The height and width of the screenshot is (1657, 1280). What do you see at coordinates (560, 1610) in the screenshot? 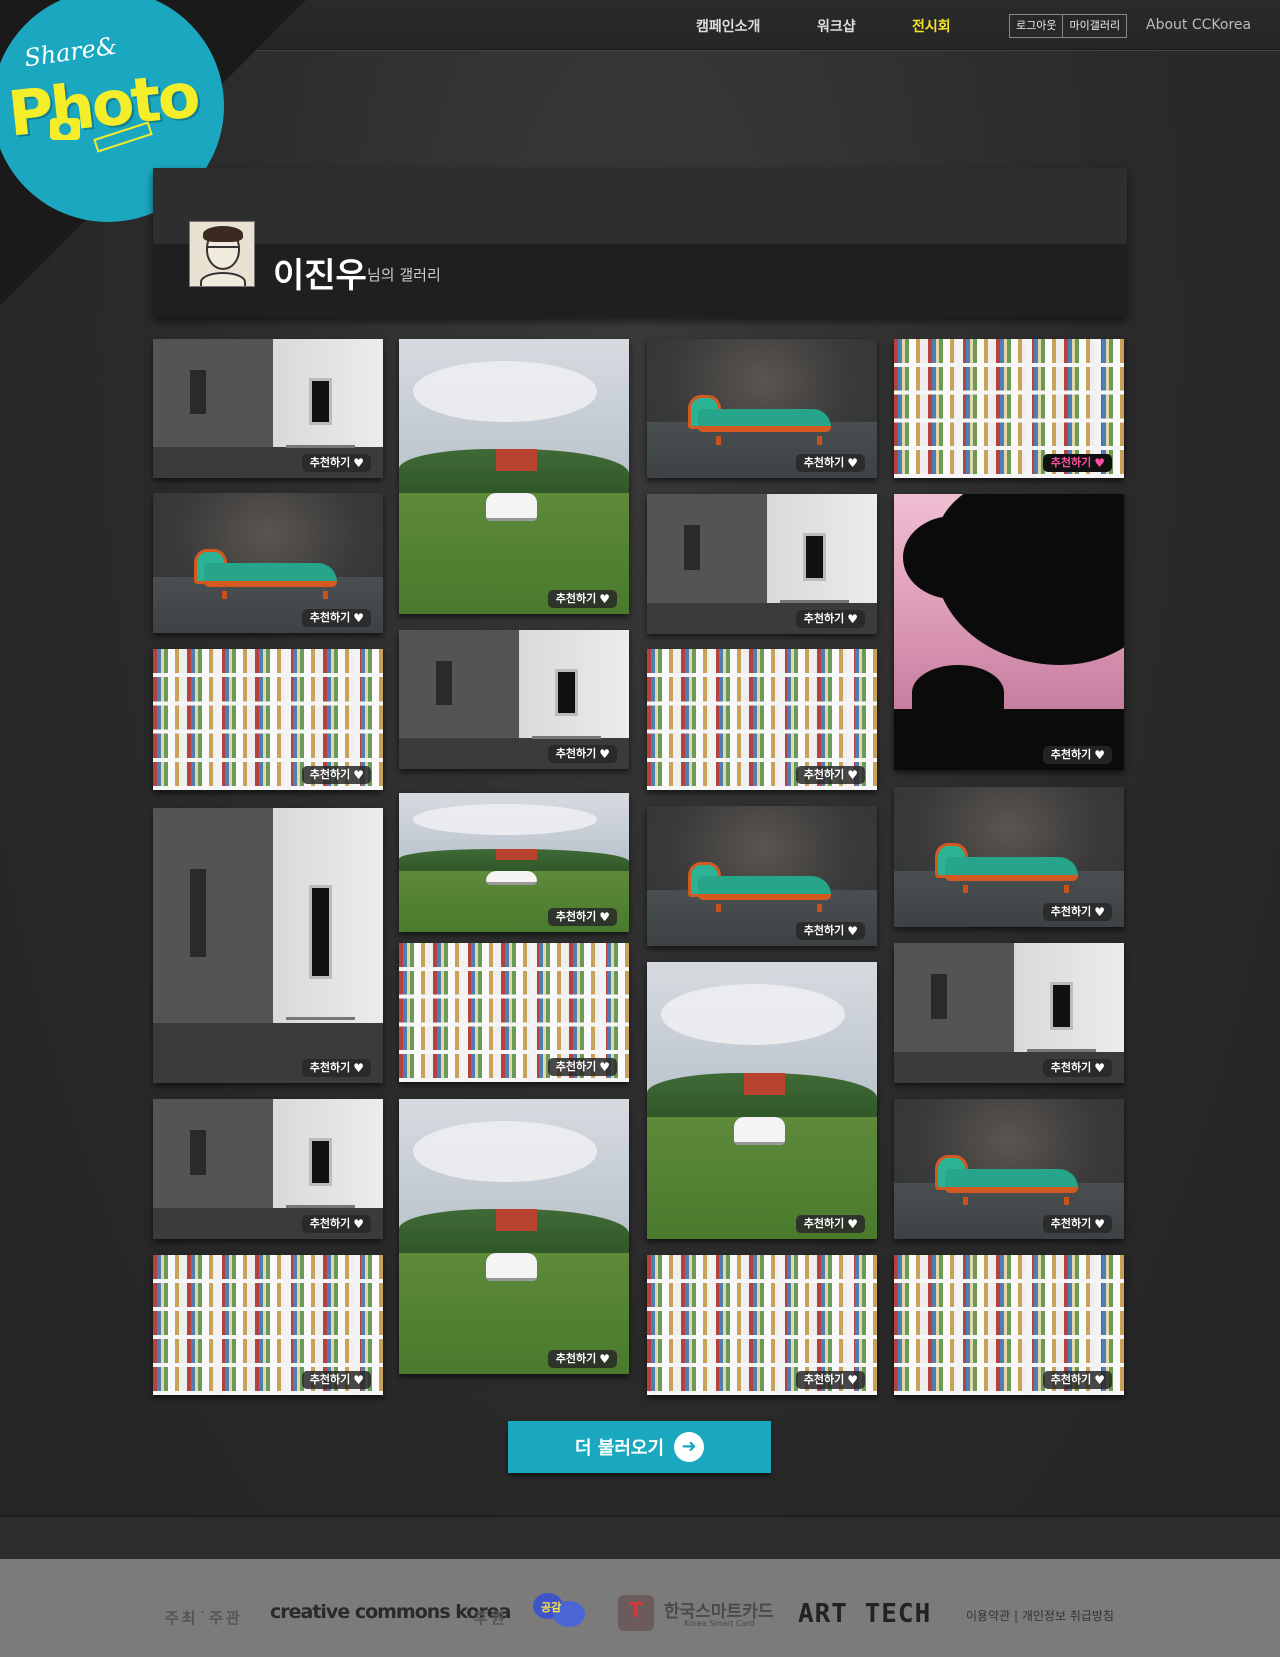
I see `seoul-logo: 공감` at bounding box center [560, 1610].